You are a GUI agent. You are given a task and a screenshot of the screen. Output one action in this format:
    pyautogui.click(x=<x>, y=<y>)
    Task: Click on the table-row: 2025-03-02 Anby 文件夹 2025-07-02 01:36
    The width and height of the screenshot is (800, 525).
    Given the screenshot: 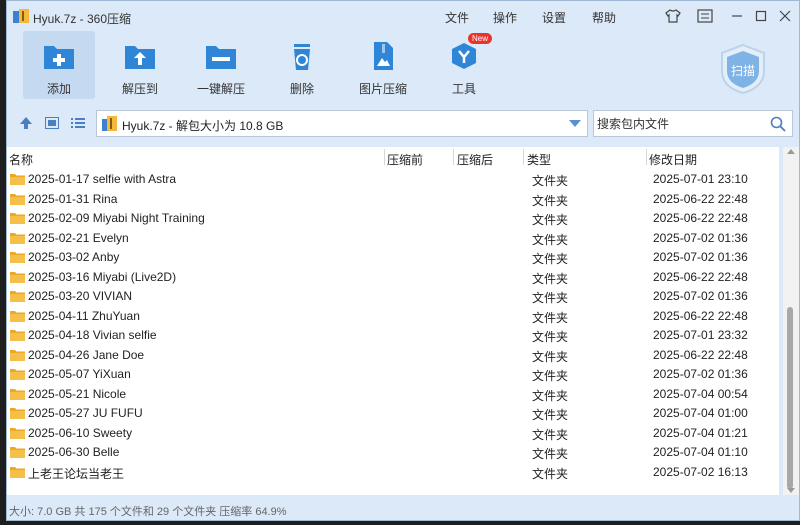 What is the action you would take?
    pyautogui.click(x=393, y=257)
    